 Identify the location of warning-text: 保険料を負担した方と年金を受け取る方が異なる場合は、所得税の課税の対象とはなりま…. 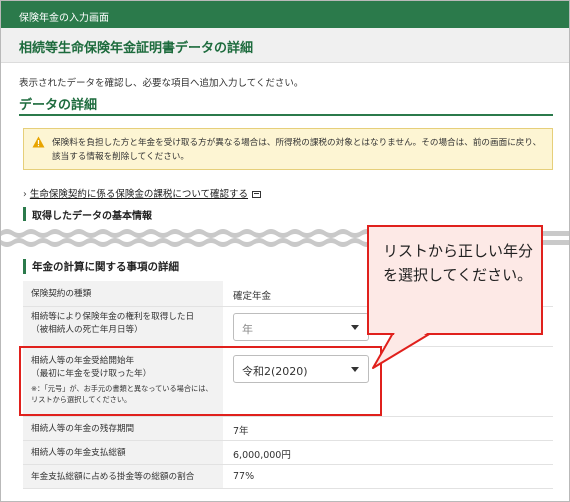
(297, 150).